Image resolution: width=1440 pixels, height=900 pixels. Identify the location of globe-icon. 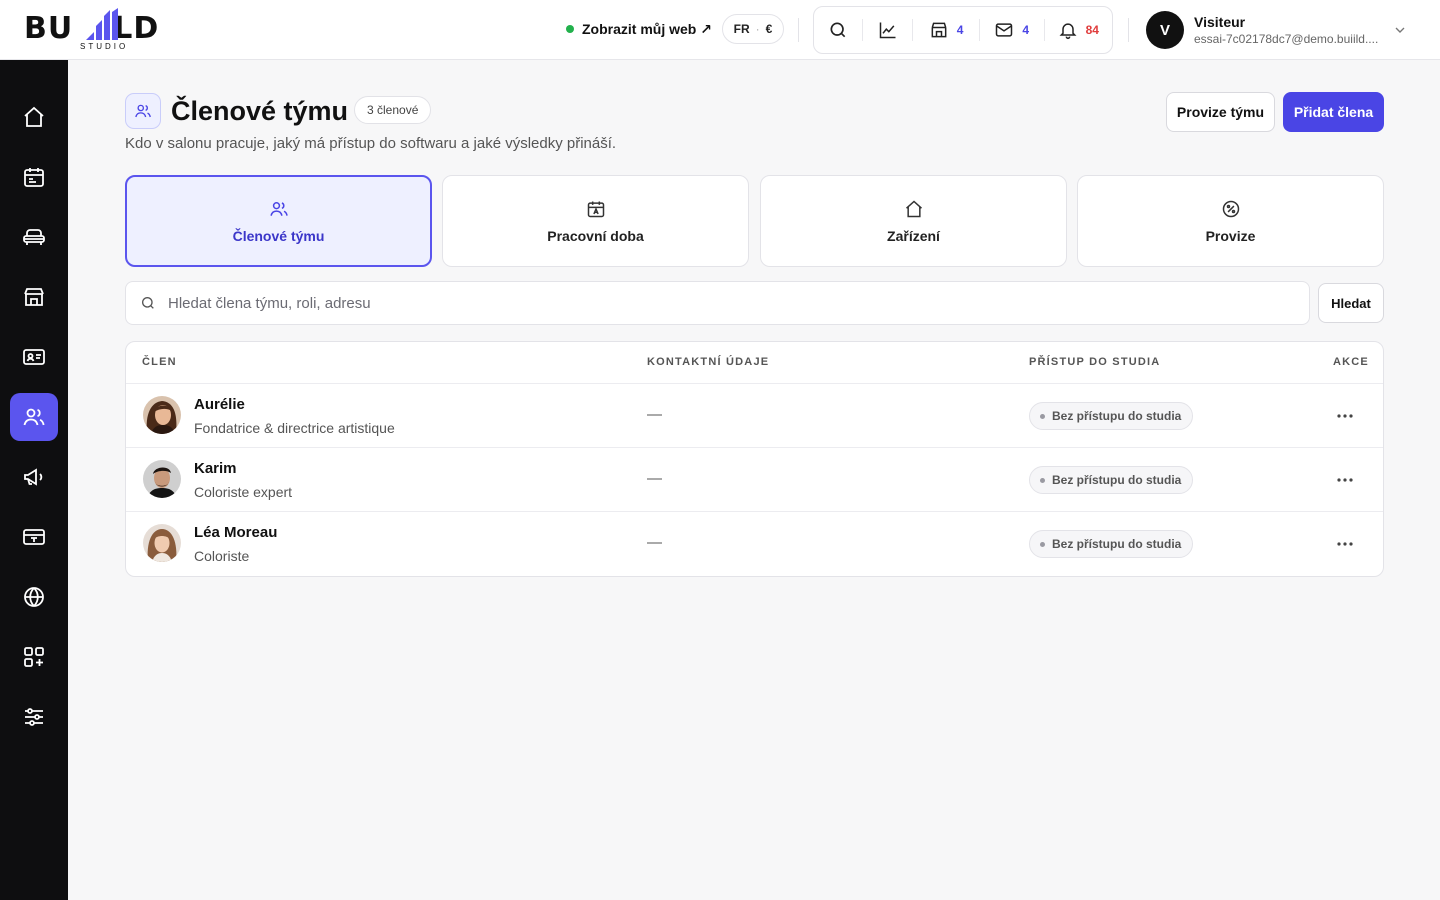
(34, 597).